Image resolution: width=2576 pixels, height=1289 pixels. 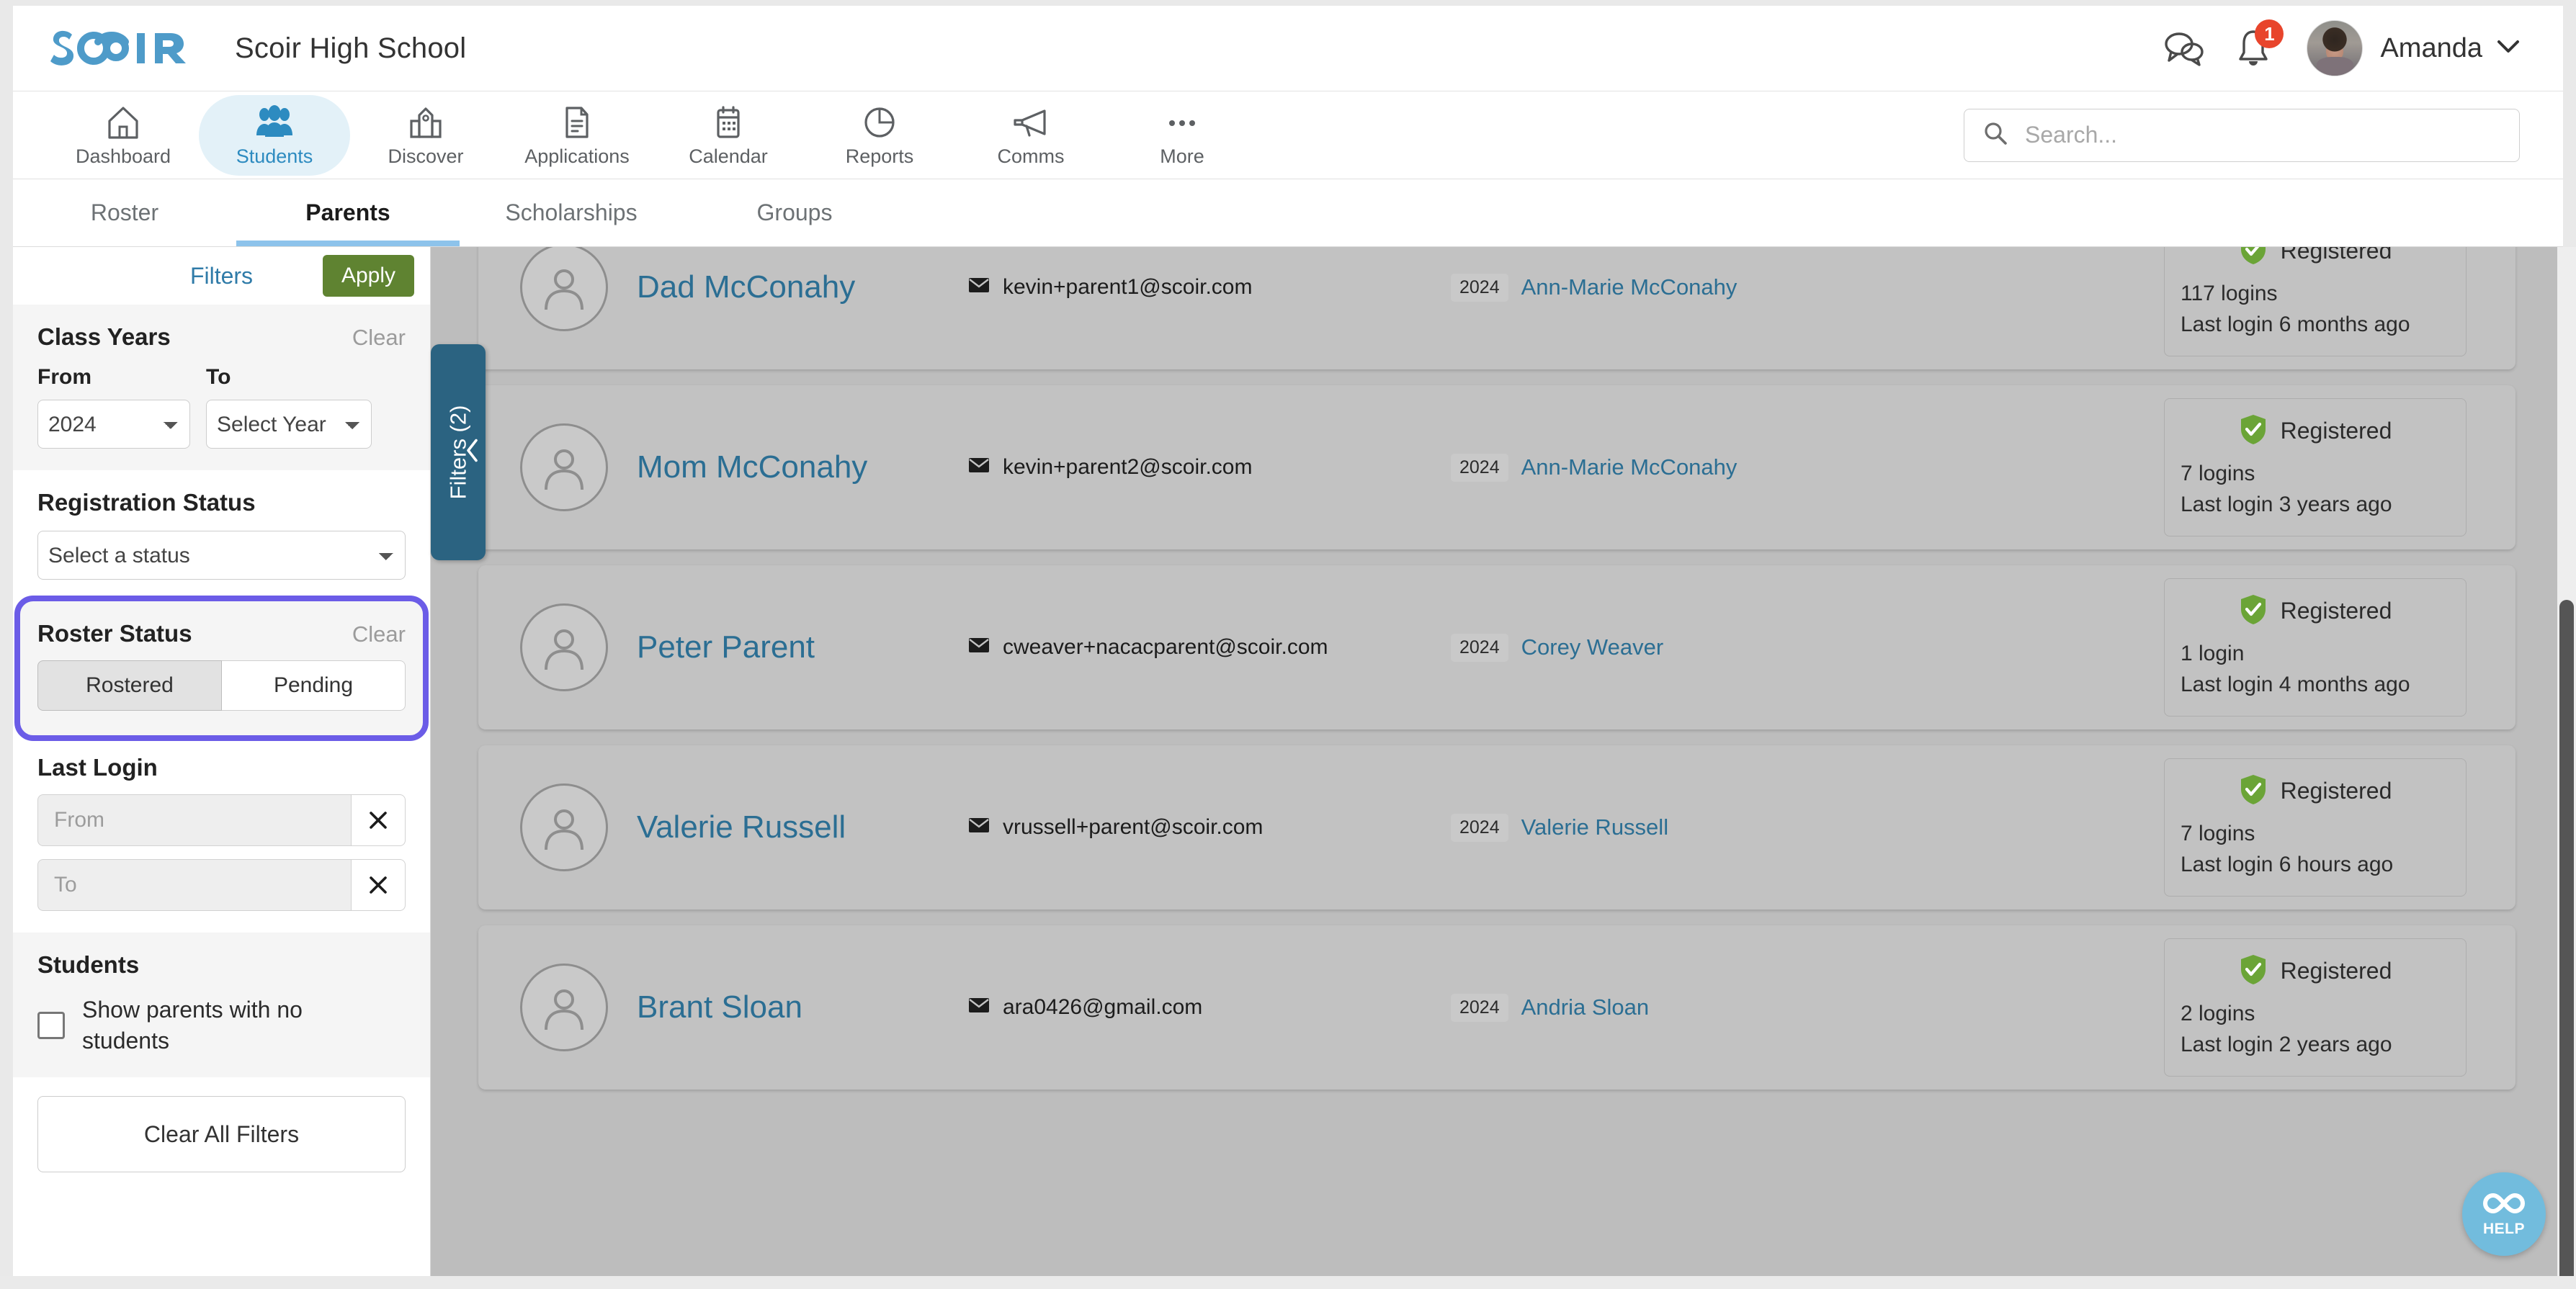 I want to click on clear-class-years-link: Clear, so click(x=379, y=338).